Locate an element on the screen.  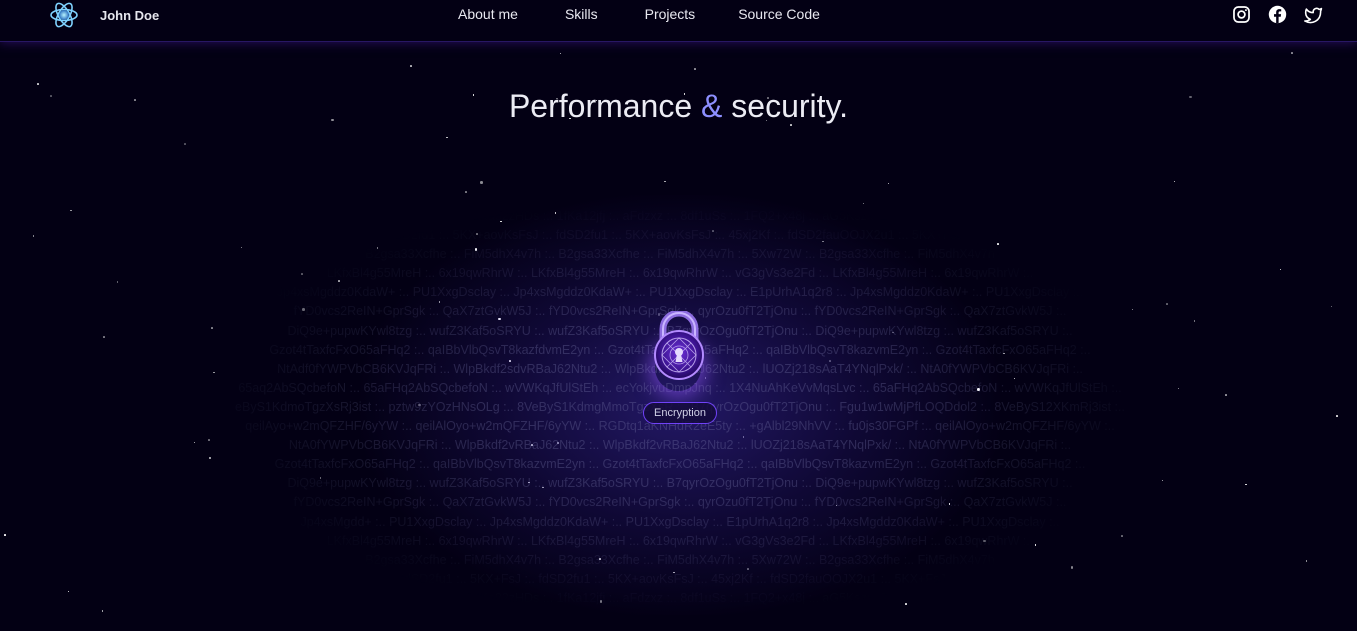
atom-logo-icon is located at coordinates (64, 15).